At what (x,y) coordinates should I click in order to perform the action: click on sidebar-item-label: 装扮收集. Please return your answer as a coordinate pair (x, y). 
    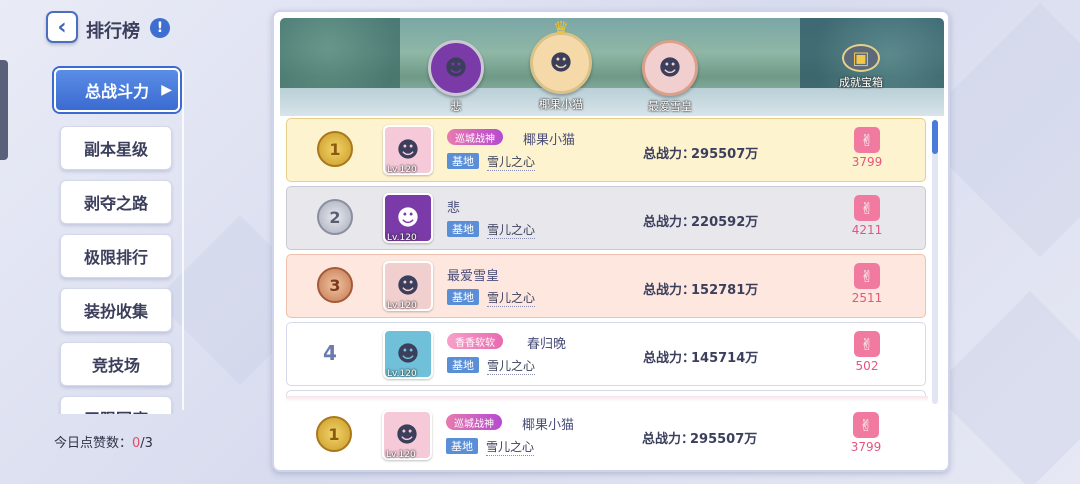
    Looking at the image, I should click on (115, 311).